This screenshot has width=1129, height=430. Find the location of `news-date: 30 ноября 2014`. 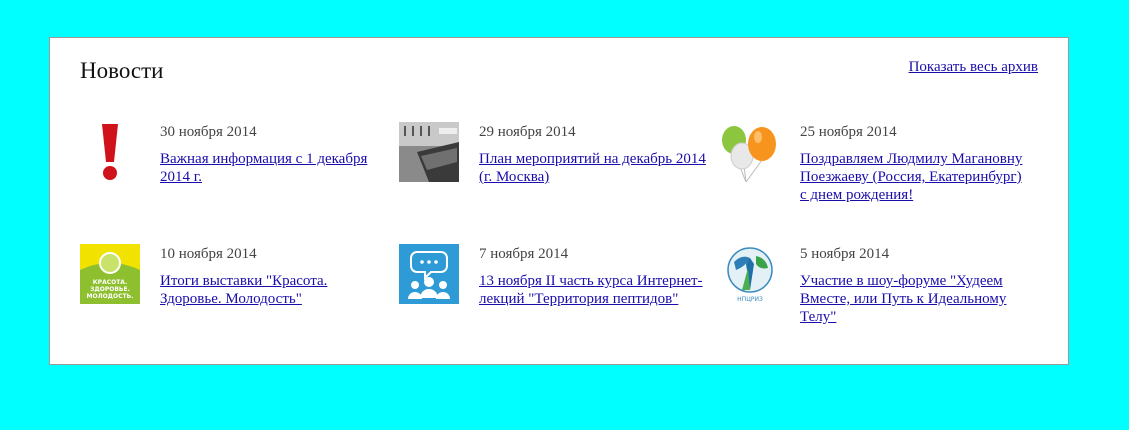

news-date: 30 ноября 2014 is located at coordinates (208, 132).